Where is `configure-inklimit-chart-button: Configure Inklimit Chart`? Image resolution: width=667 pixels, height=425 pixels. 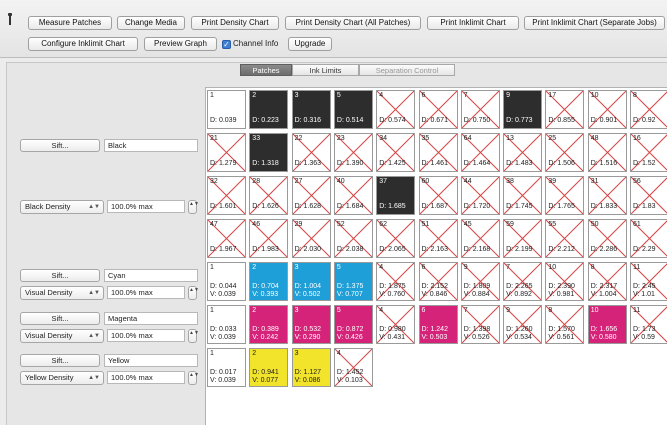 configure-inklimit-chart-button: Configure Inklimit Chart is located at coordinates (83, 44).